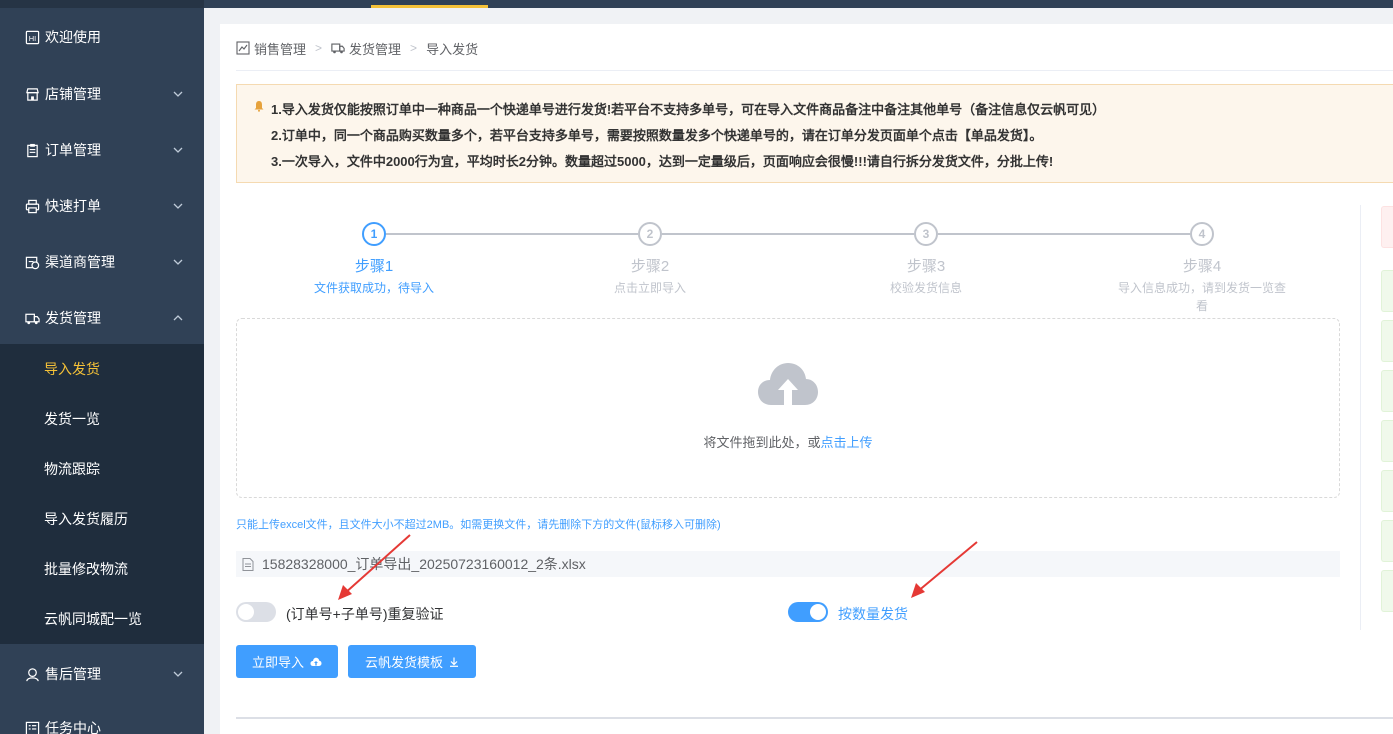  I want to click on user-service-icon, so click(32, 674).